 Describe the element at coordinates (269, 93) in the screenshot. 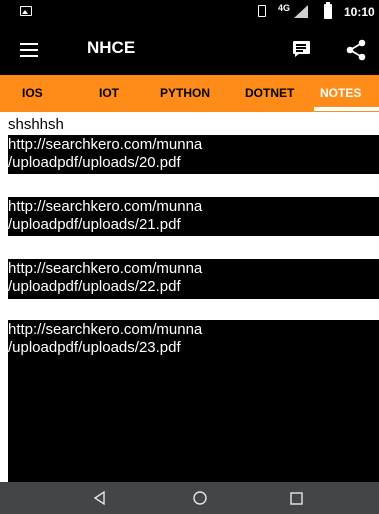

I see `tab-dotnet: DOTNET` at that location.